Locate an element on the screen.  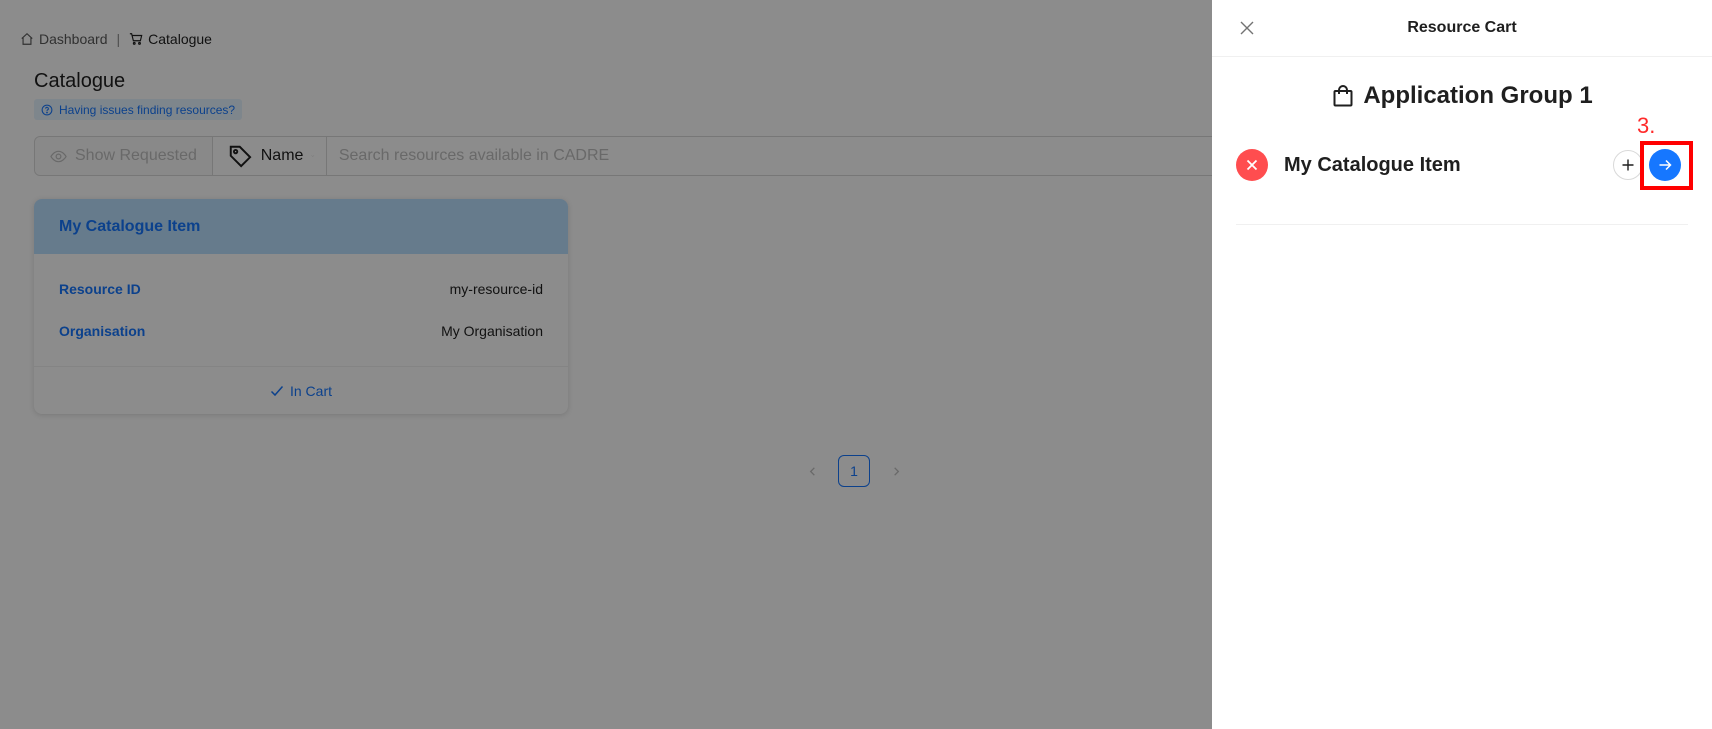
plus-icon is located at coordinates (1628, 165).